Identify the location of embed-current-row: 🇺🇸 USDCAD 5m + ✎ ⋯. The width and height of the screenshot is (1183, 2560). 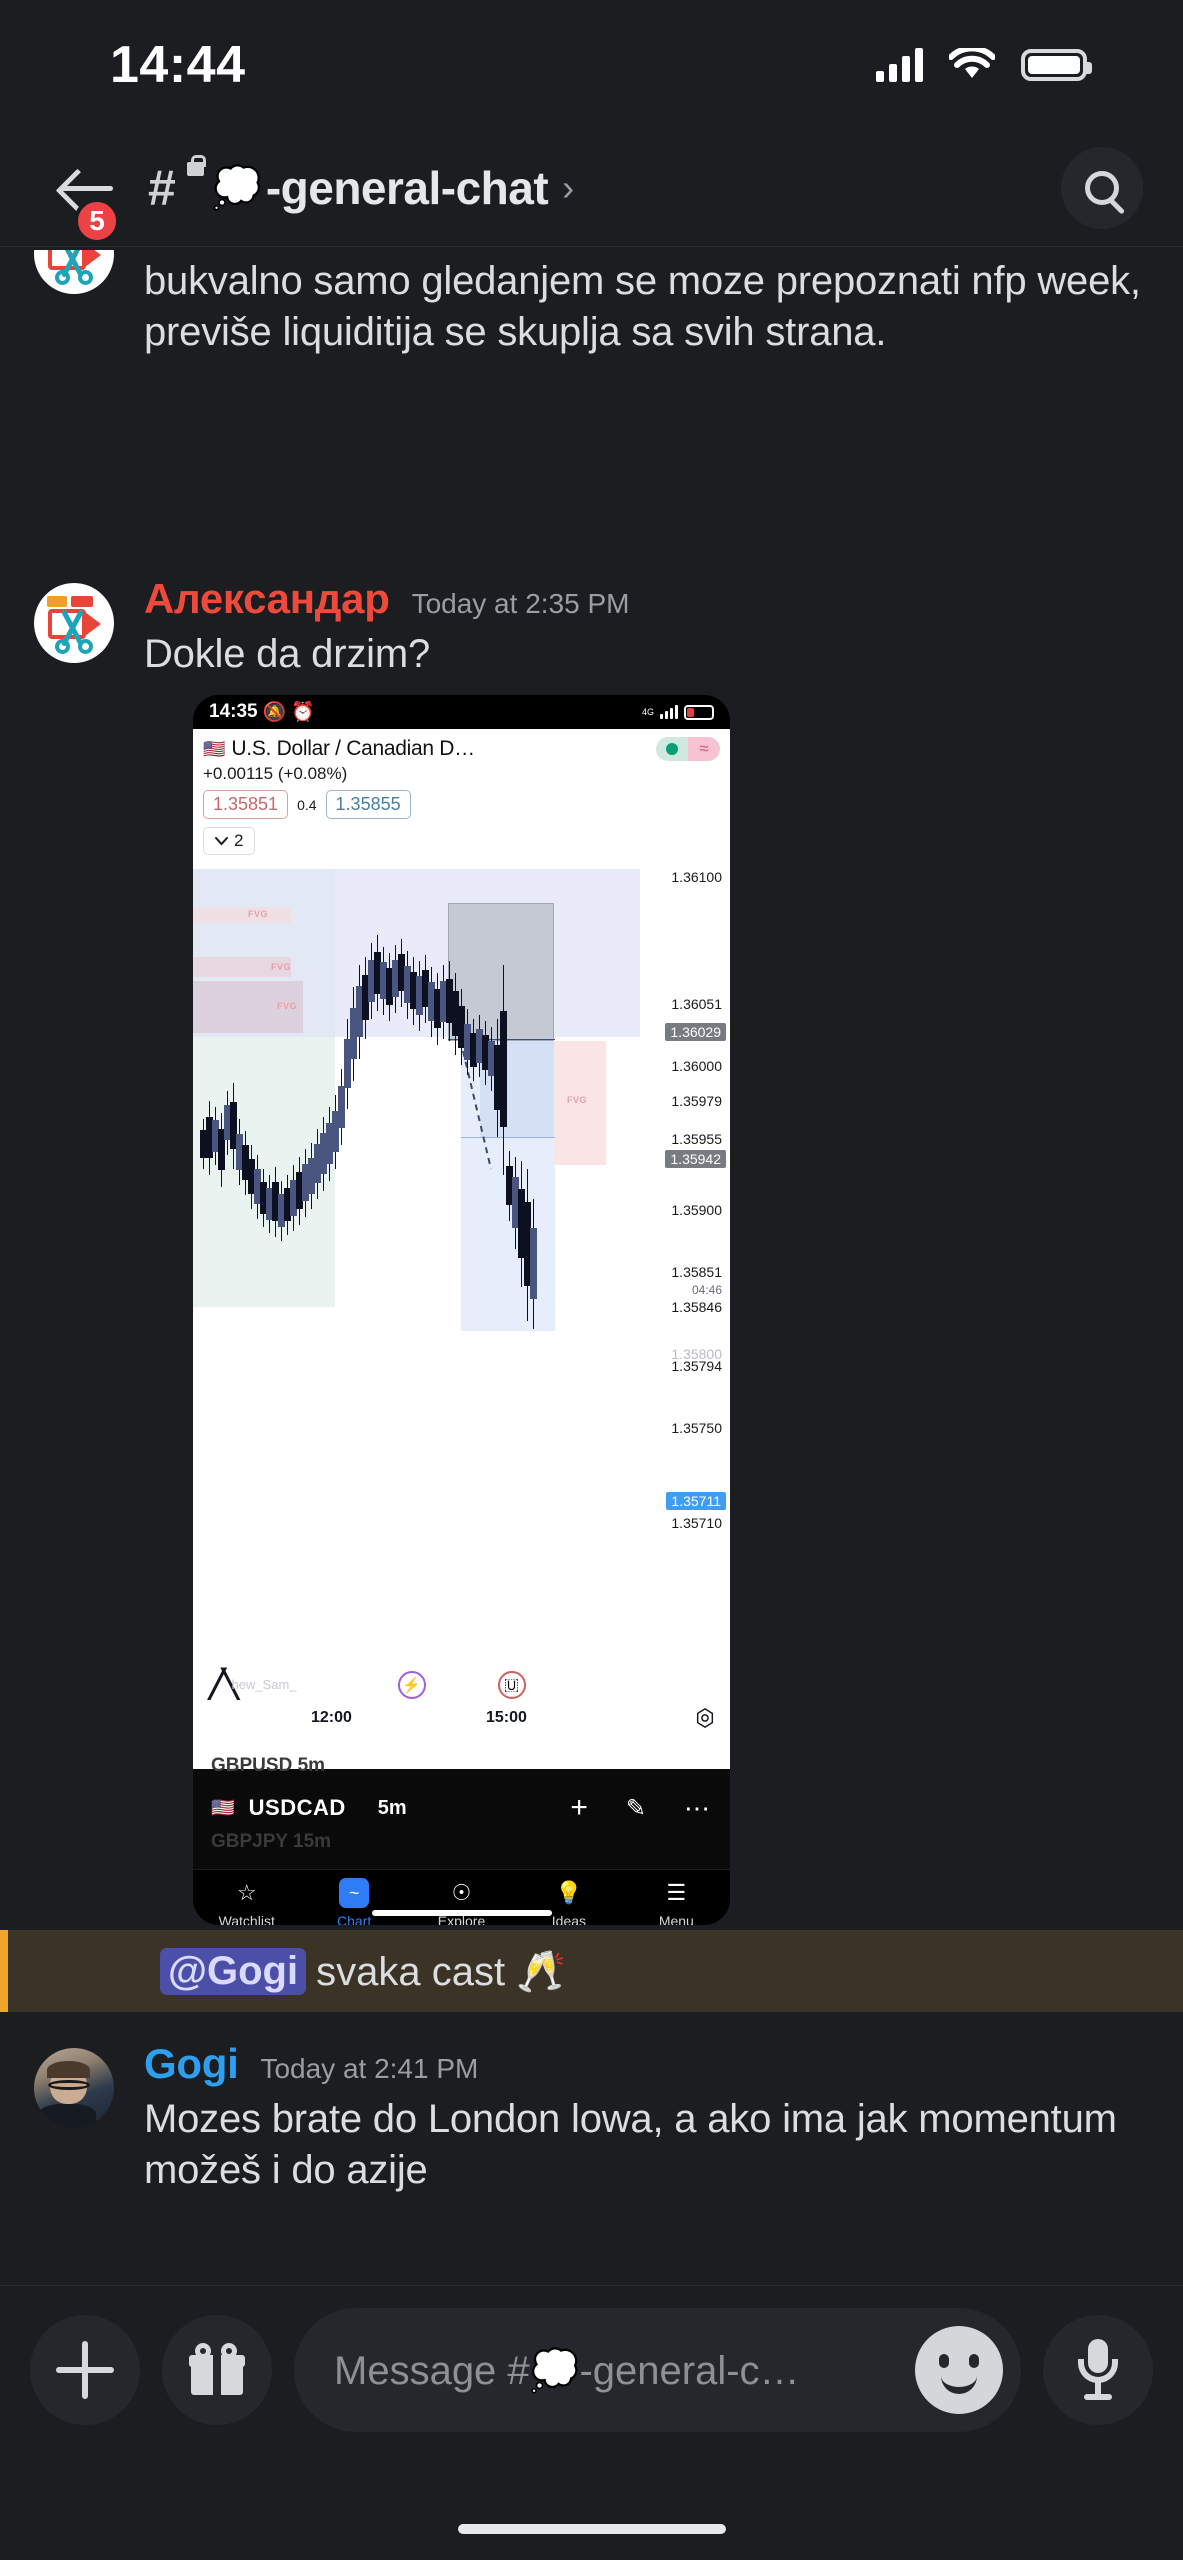
(461, 1808).